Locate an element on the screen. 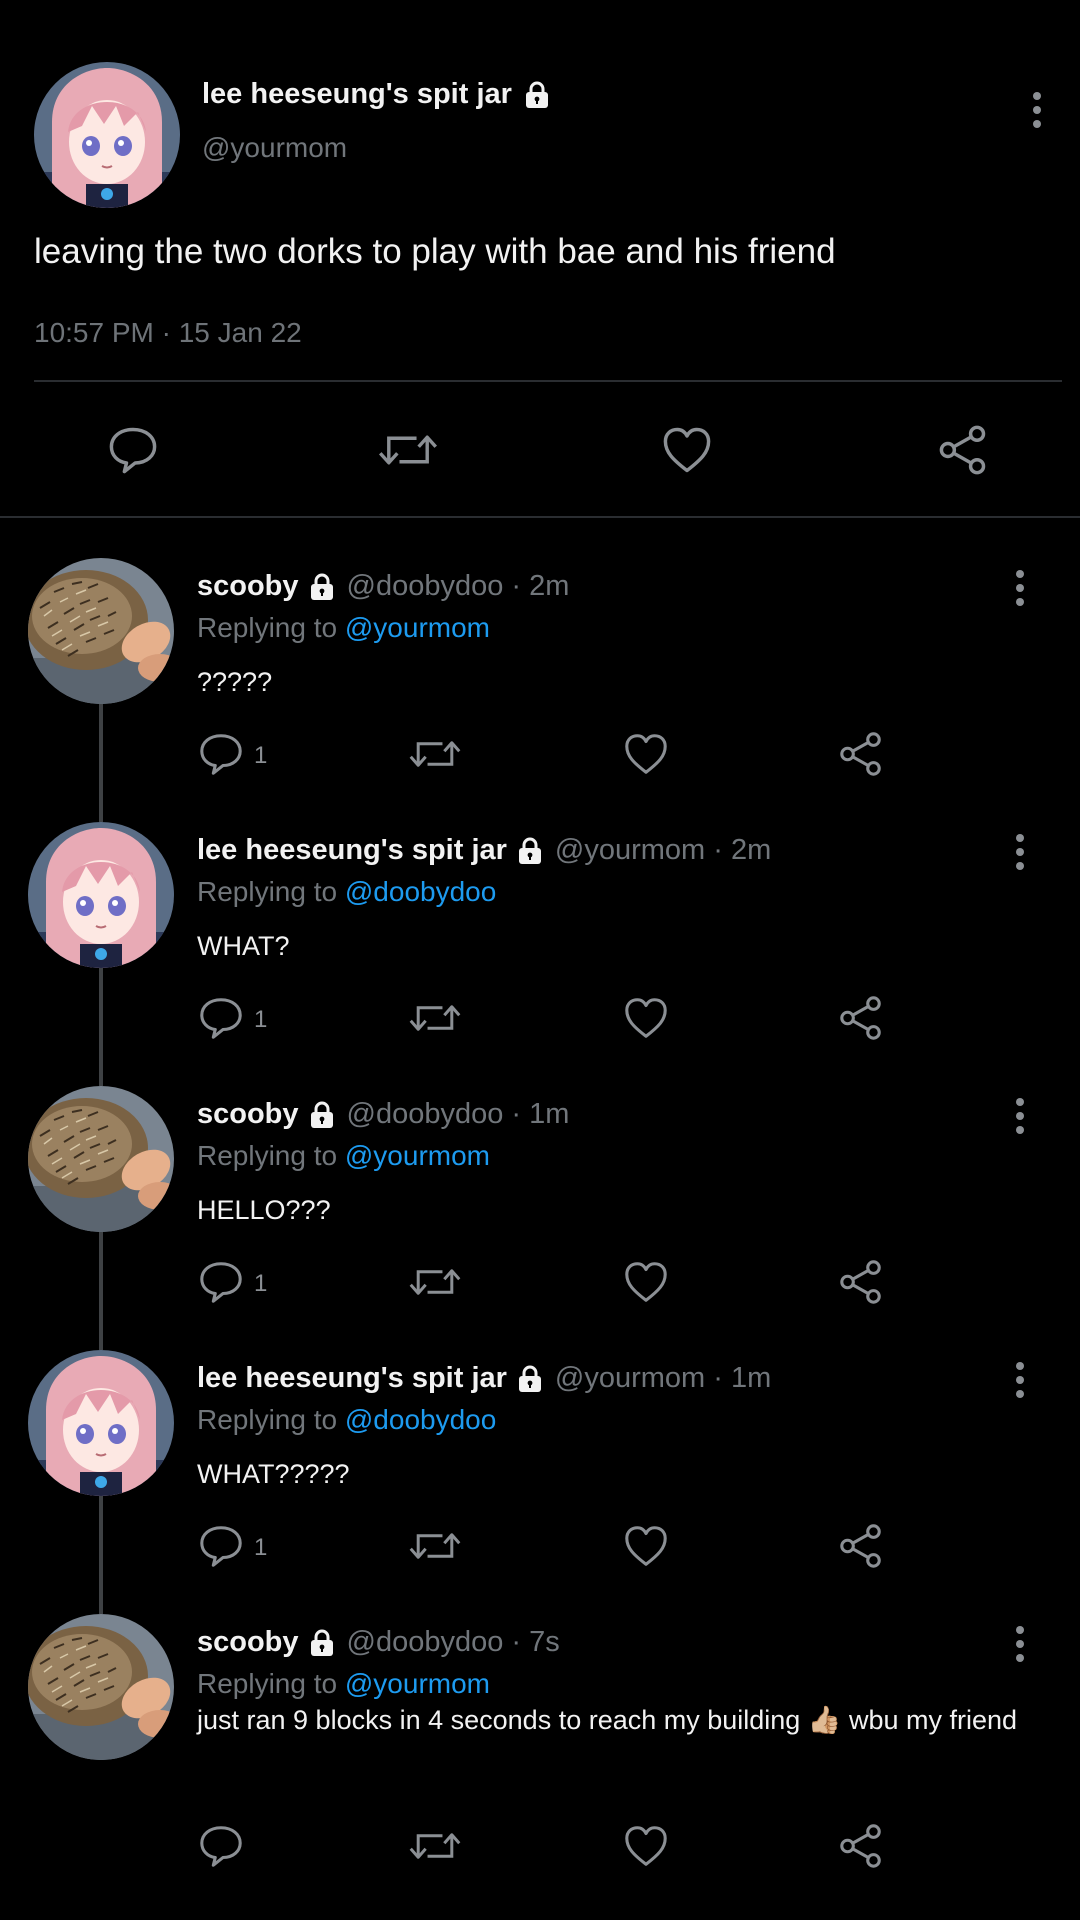 The width and height of the screenshot is (1080, 1920). reply-text: HELLO??? is located at coordinates (264, 1210).